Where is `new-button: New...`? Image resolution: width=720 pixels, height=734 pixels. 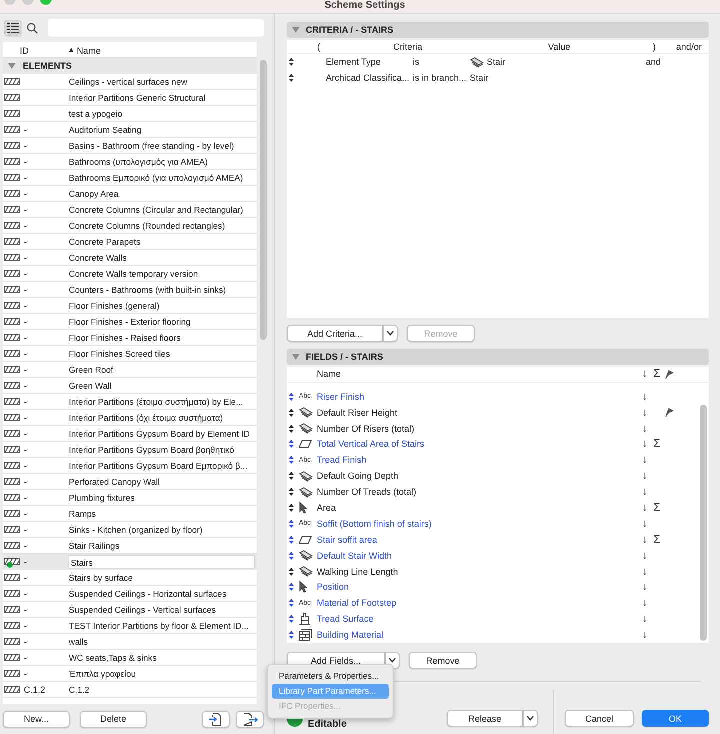 new-button: New... is located at coordinates (36, 719).